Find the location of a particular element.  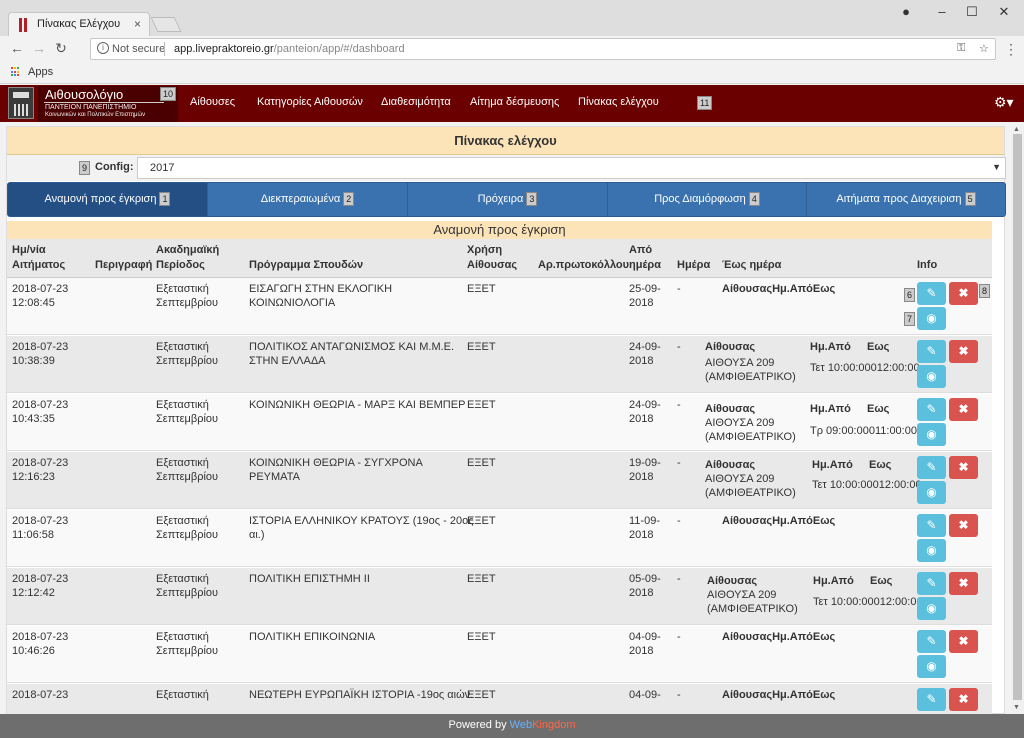

tab-to-configure-label: Προς Διαμόρφωση is located at coordinates (700, 199).